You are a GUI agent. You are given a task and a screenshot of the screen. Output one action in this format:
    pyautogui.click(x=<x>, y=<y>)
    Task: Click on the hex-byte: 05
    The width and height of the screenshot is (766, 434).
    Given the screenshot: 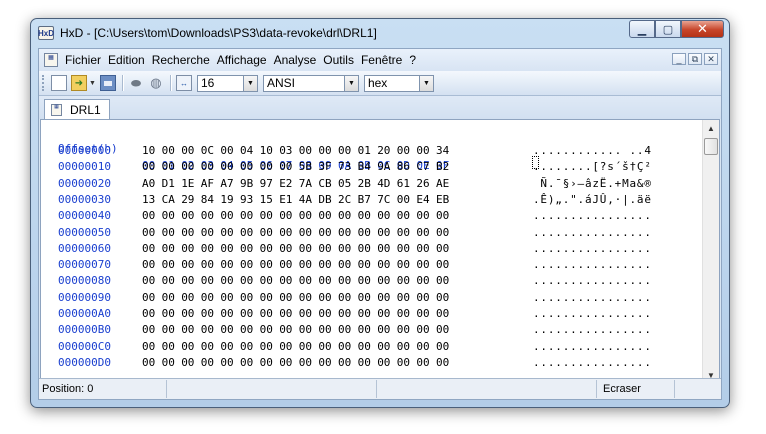 What is the action you would take?
    pyautogui.click(x=344, y=184)
    